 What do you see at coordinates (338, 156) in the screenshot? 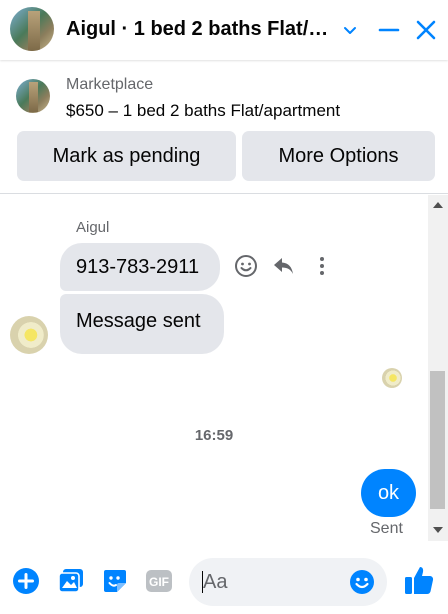
I see `more-options-button: More Options` at bounding box center [338, 156].